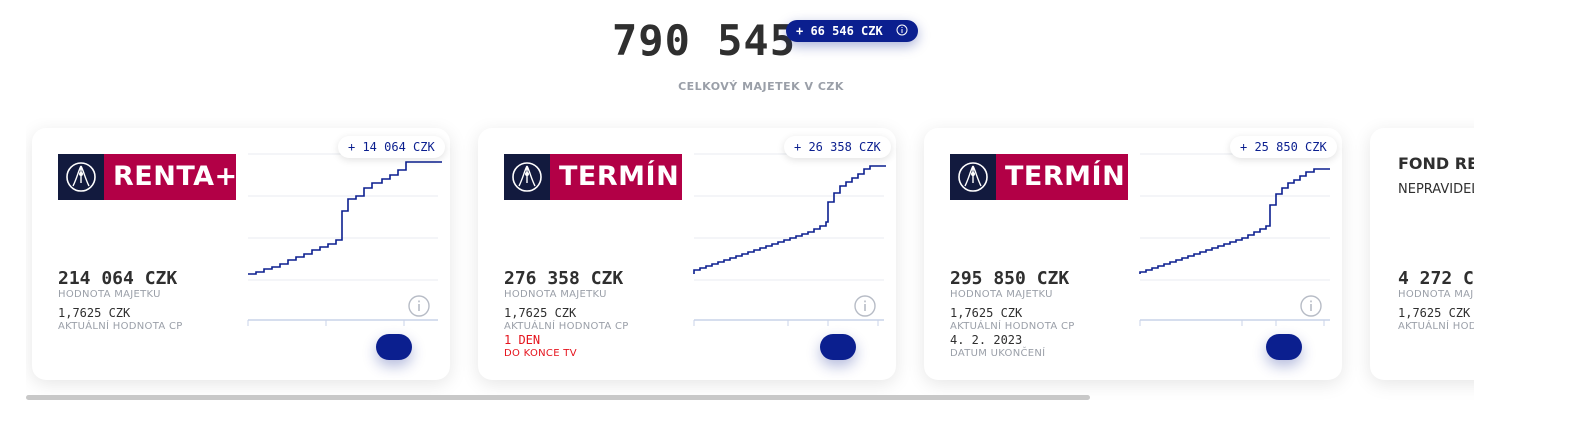  What do you see at coordinates (998, 353) in the screenshot?
I see `end-date-label: DATUM UKONČENÍ` at bounding box center [998, 353].